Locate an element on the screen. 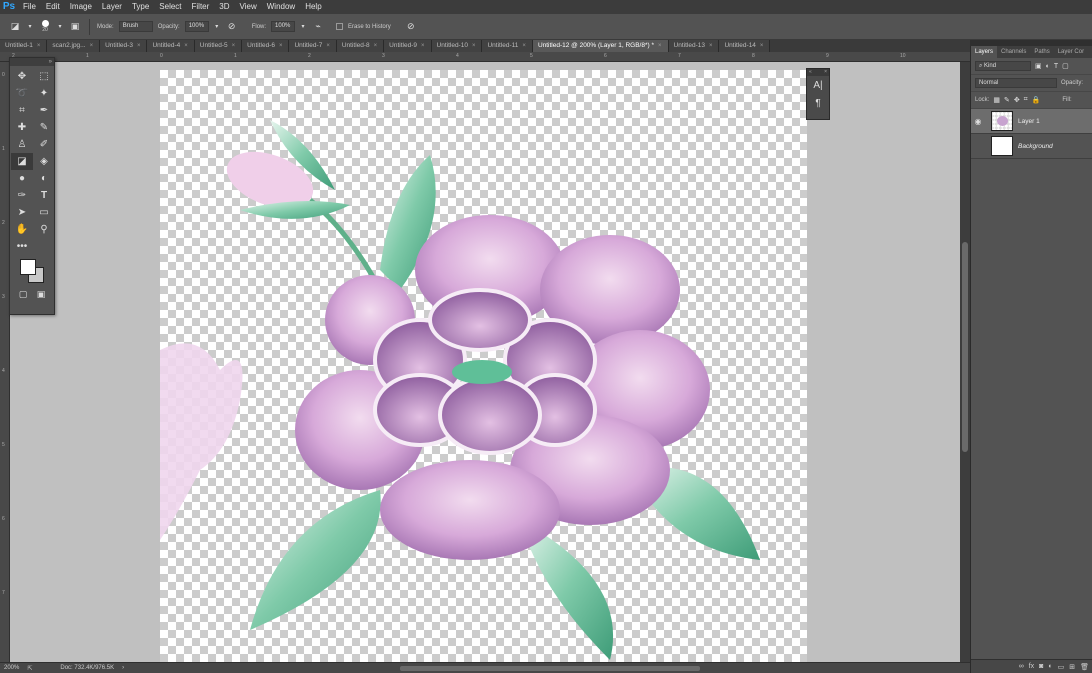 This screenshot has height=673, width=1092. eraser-tool-preset-icon: ◪ is located at coordinates (15, 27).